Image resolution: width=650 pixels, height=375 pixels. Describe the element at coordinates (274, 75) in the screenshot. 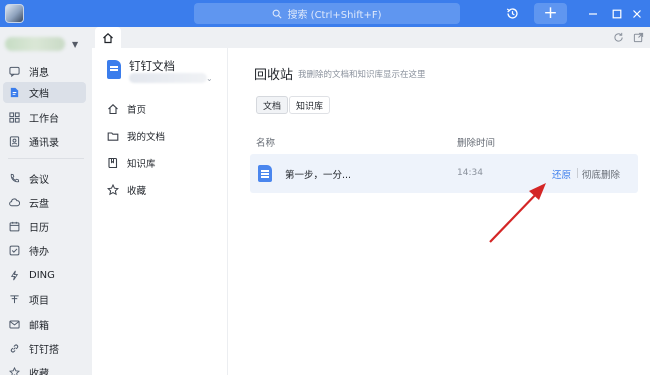

I see `page-title: 回收站` at that location.